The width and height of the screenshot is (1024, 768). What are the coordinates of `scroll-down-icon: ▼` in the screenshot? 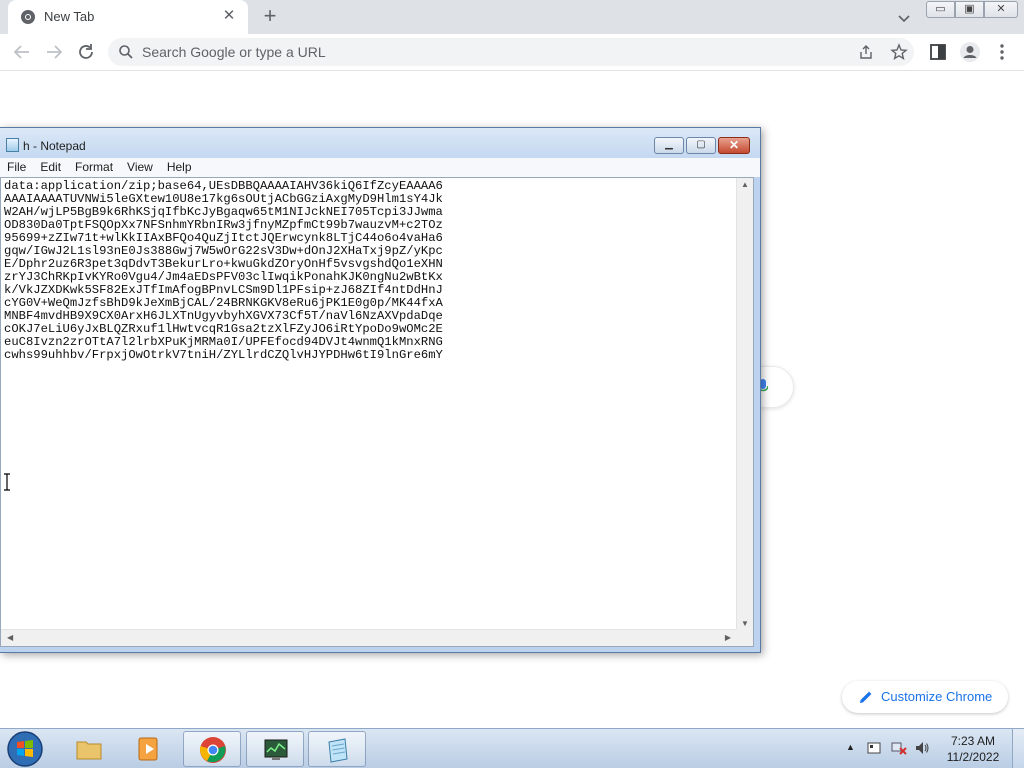 It's located at (745, 623).